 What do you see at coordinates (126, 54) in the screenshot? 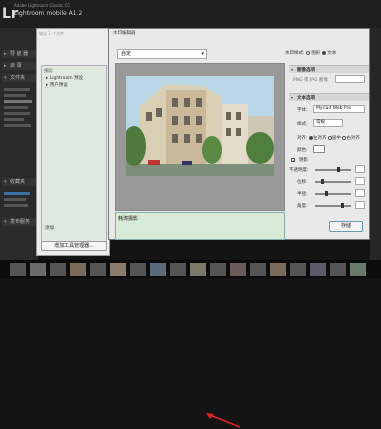
I see `preset-value: 自定` at bounding box center [126, 54].